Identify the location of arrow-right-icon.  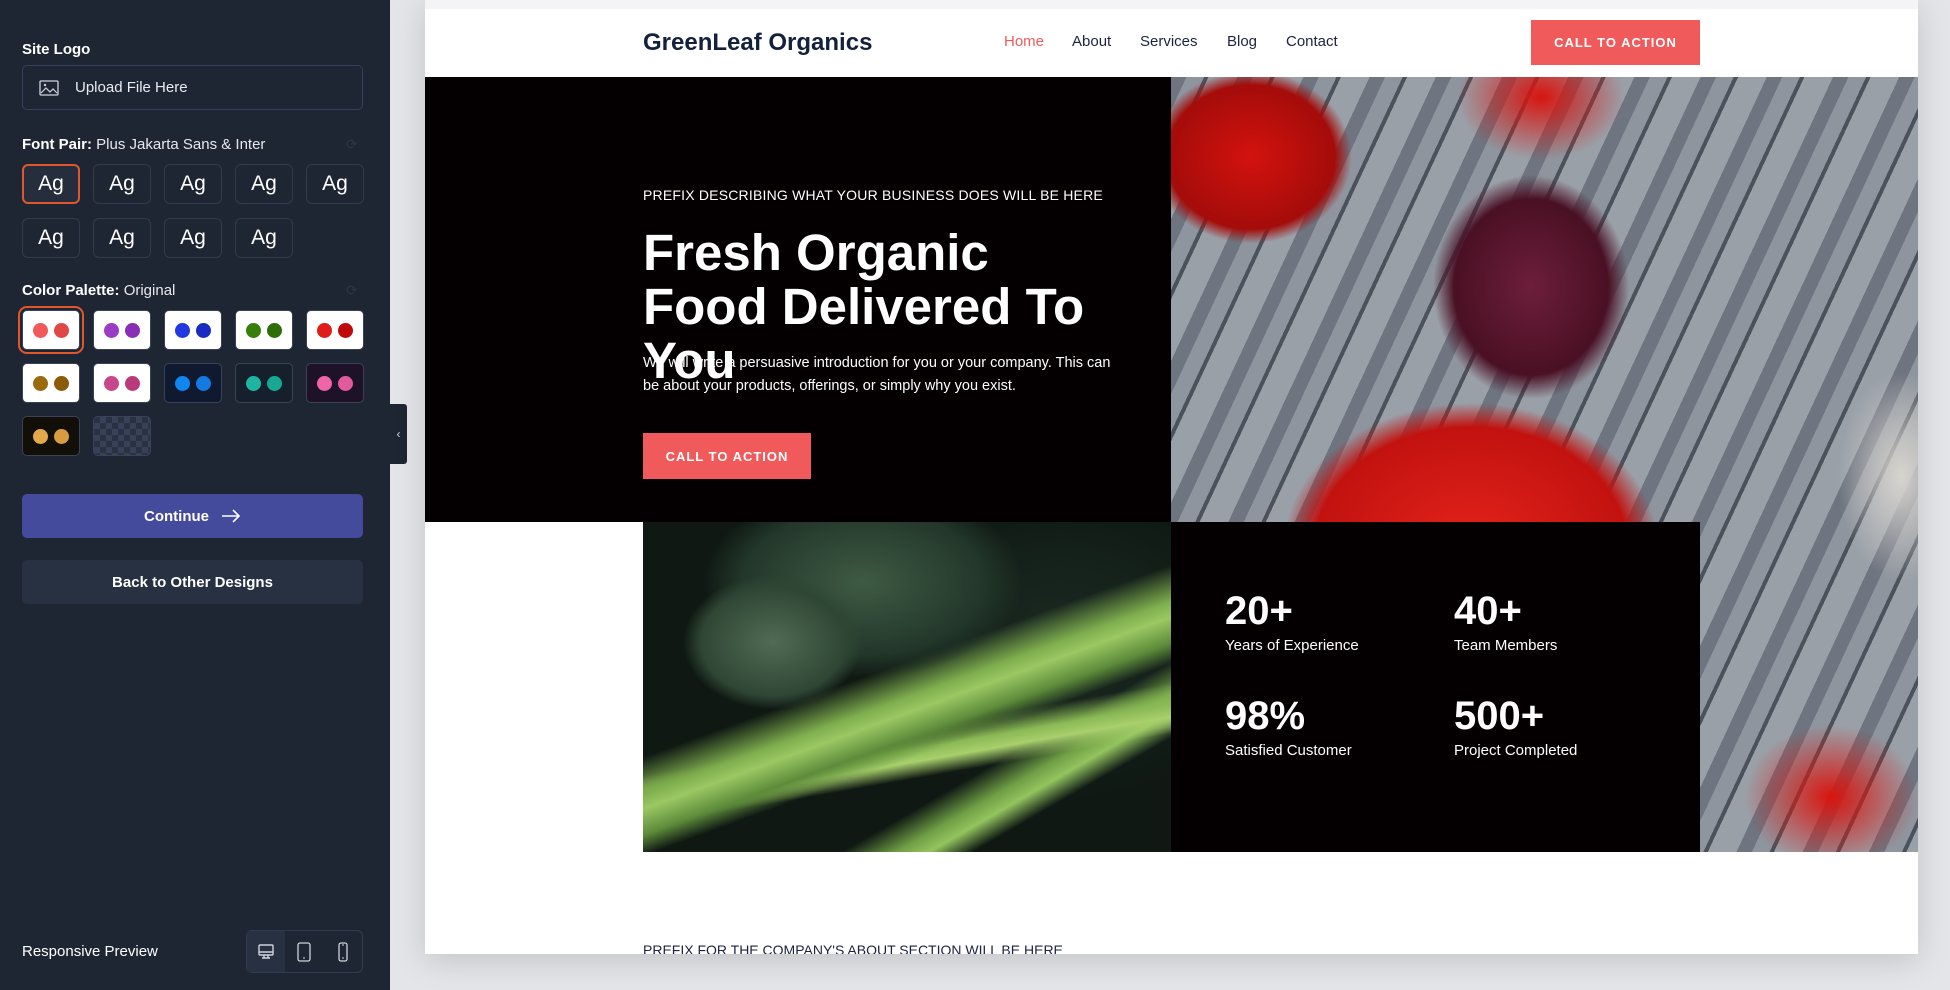
(231, 516).